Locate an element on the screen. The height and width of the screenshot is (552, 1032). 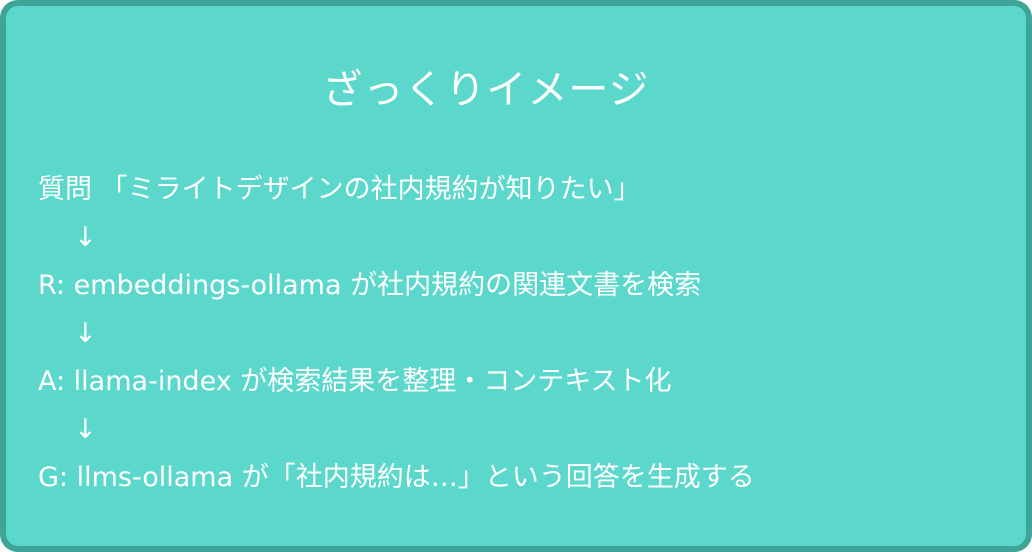
diagram-title: ざっくりイメージ is located at coordinates (486, 90).